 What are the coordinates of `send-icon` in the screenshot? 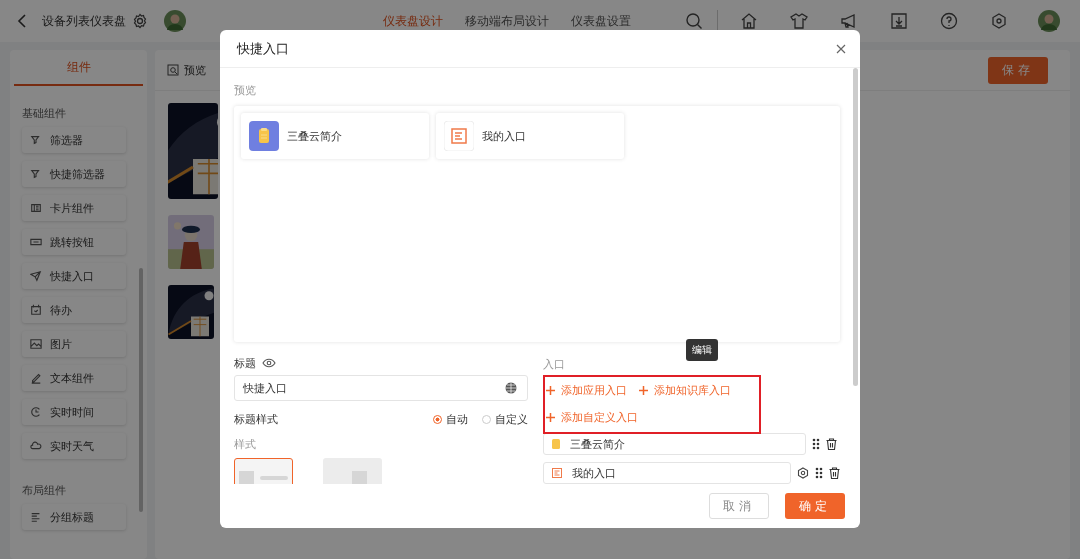 It's located at (36, 276).